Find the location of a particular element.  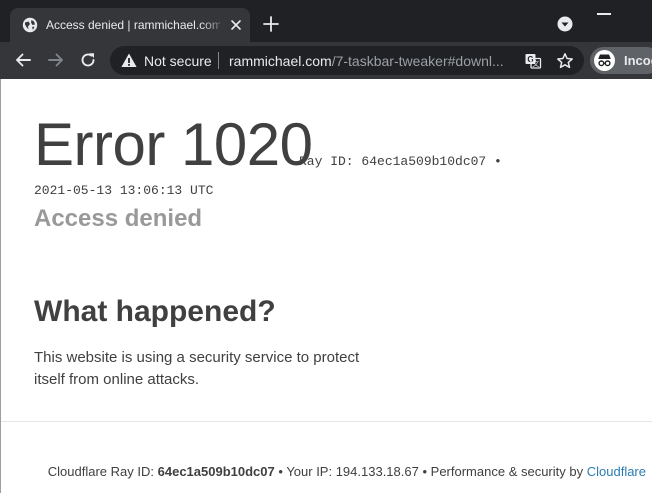

footer-performance-text: Performance & security by is located at coordinates (507, 471).